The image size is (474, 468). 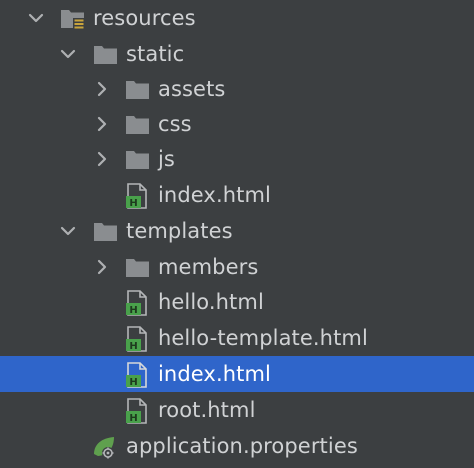 What do you see at coordinates (263, 338) in the screenshot?
I see `tree-node-label: hello-template.html` at bounding box center [263, 338].